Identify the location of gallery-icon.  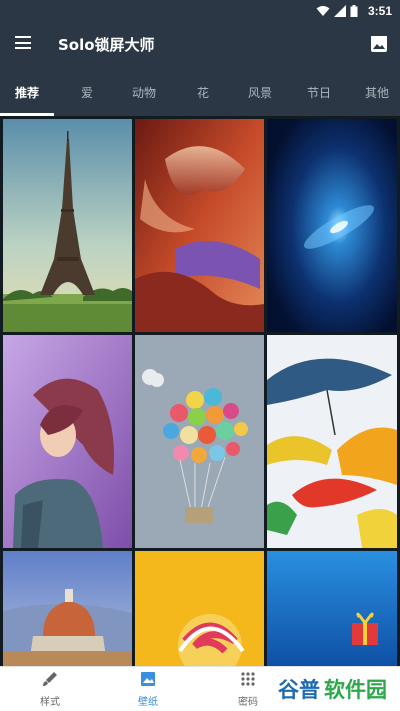
(379, 44).